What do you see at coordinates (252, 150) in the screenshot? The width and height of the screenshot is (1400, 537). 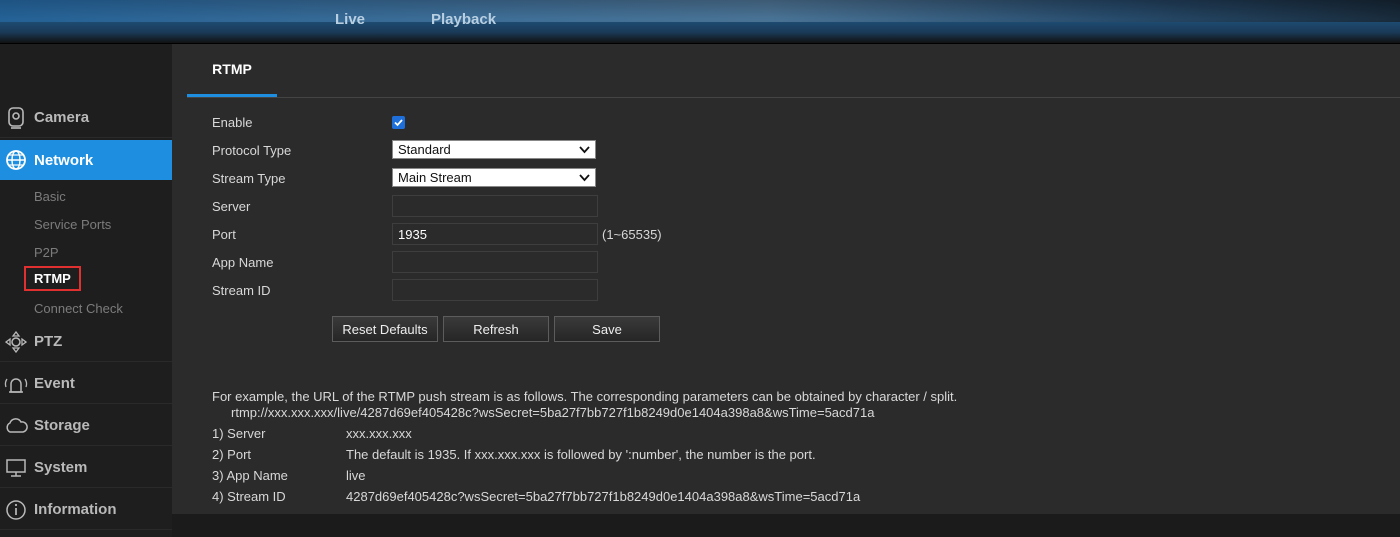 I see `protocol-type-label: Protocol Type` at bounding box center [252, 150].